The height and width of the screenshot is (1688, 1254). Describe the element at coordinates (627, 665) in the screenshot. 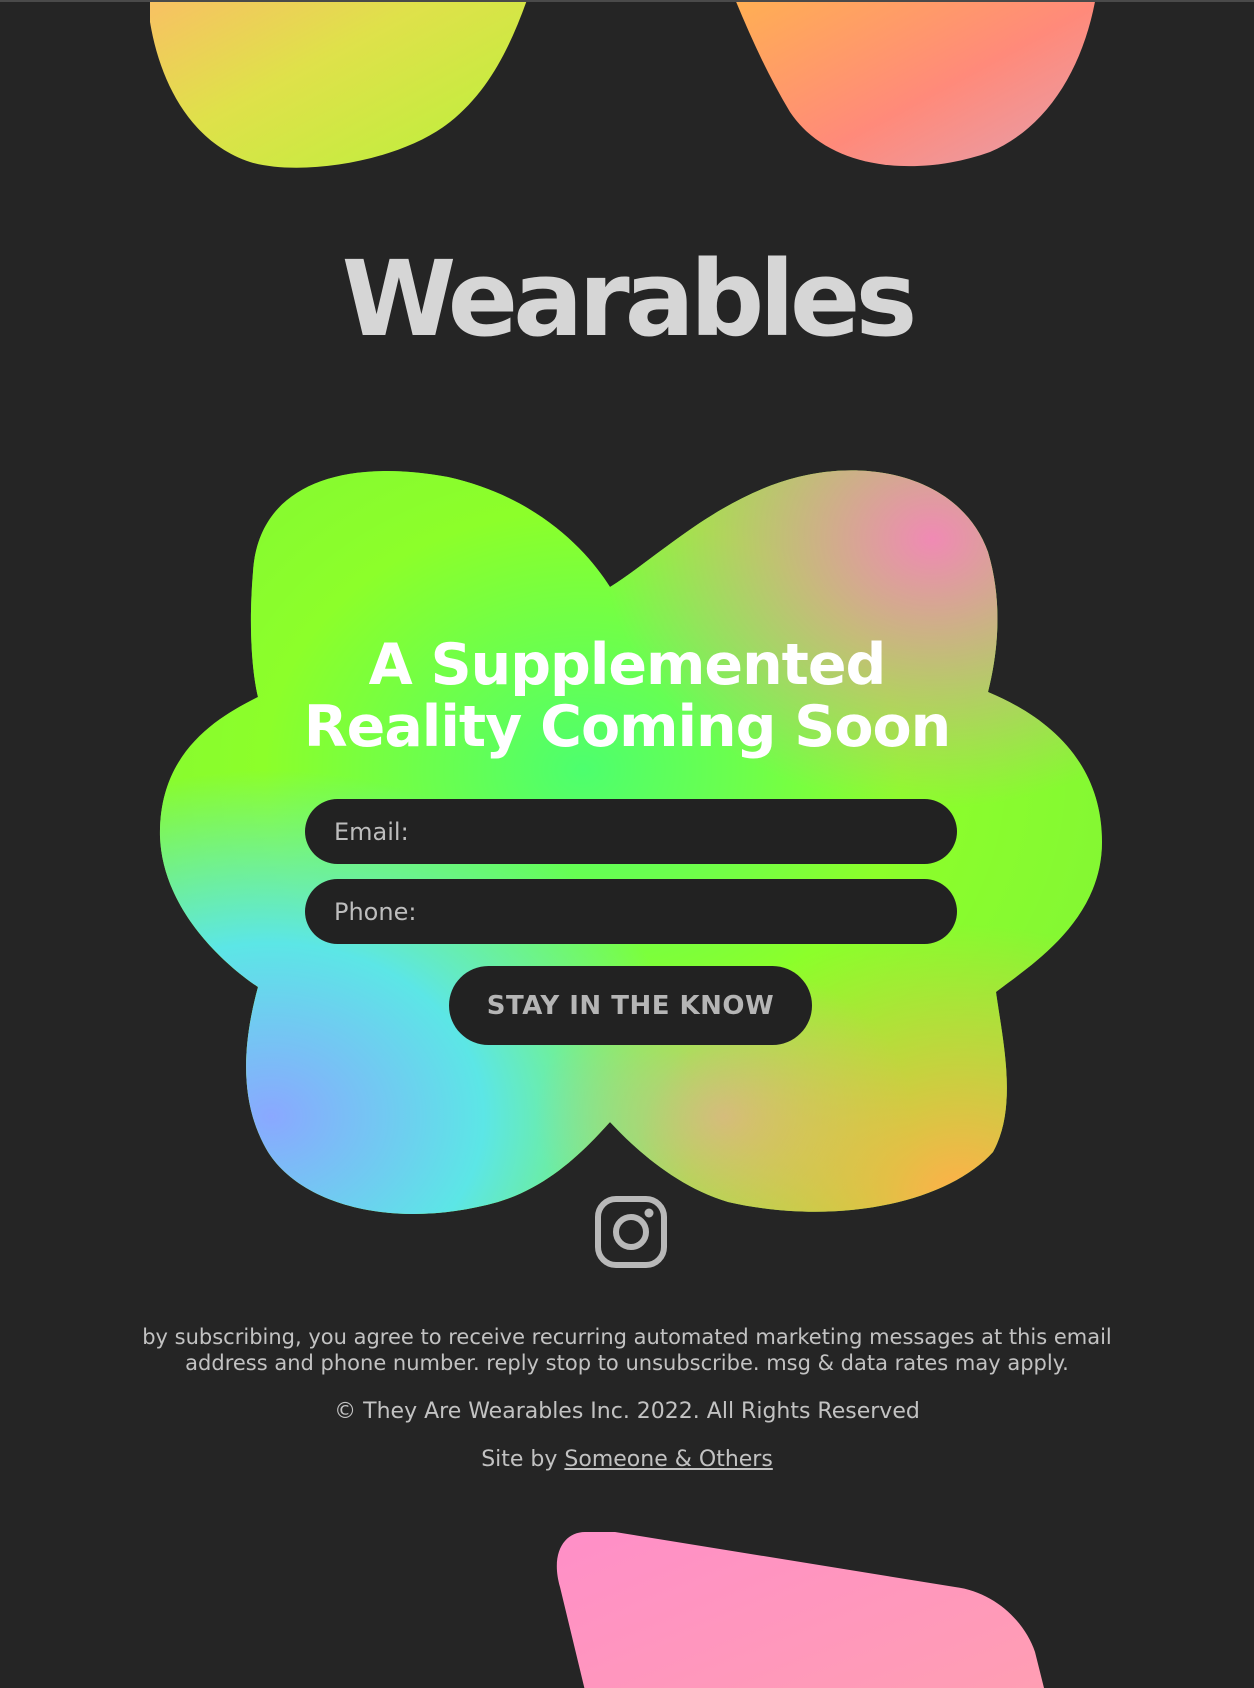

I see `hero-headline-line1: A Supplemented` at that location.